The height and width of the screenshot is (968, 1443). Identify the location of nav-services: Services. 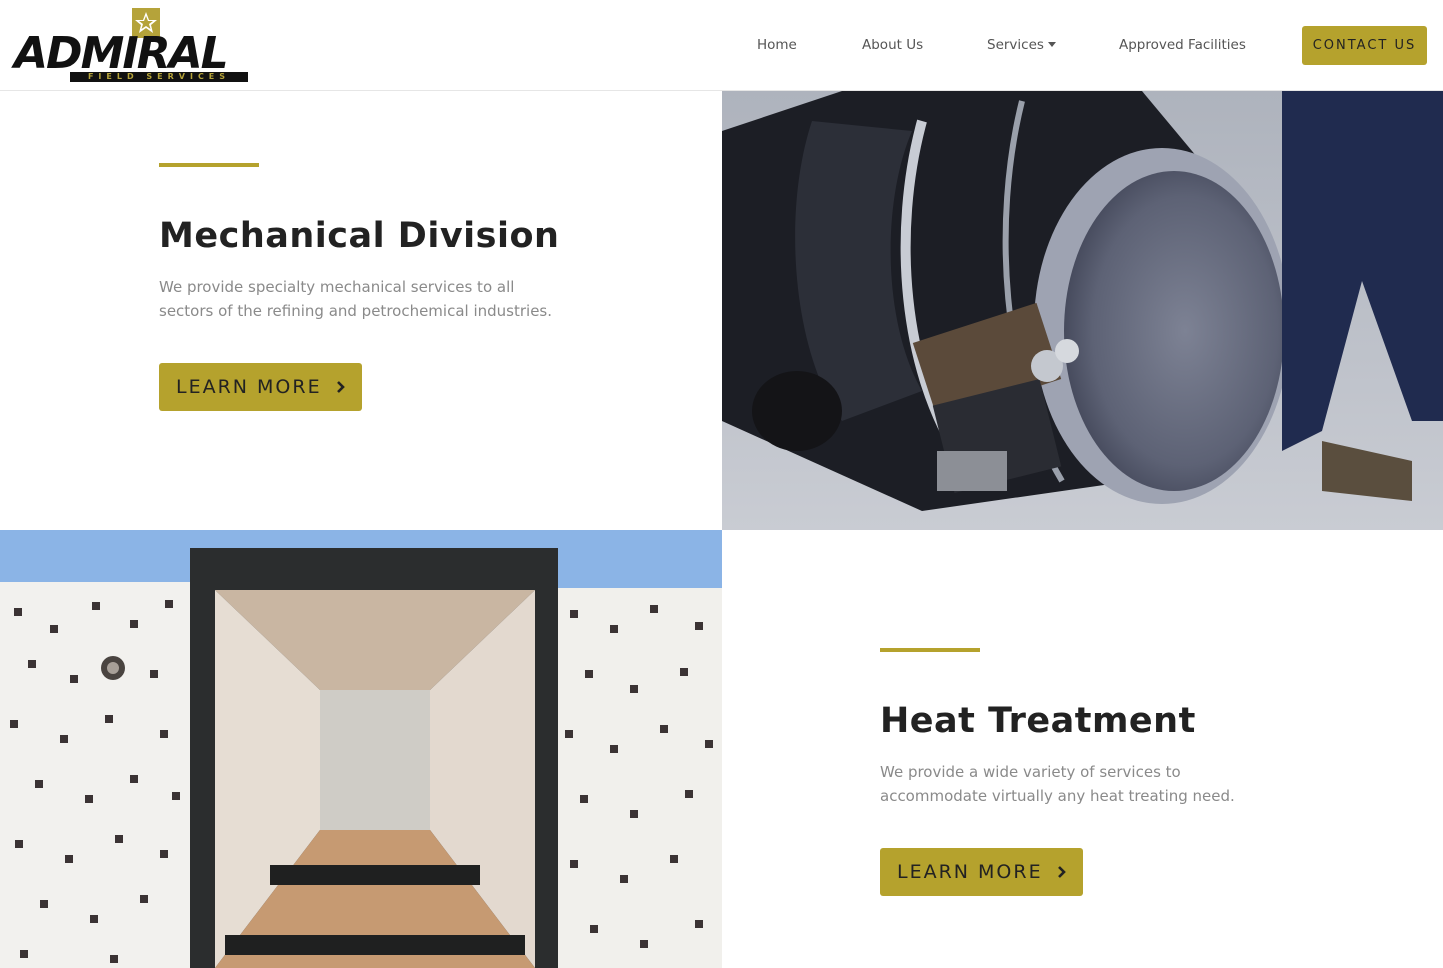
(1021, 45).